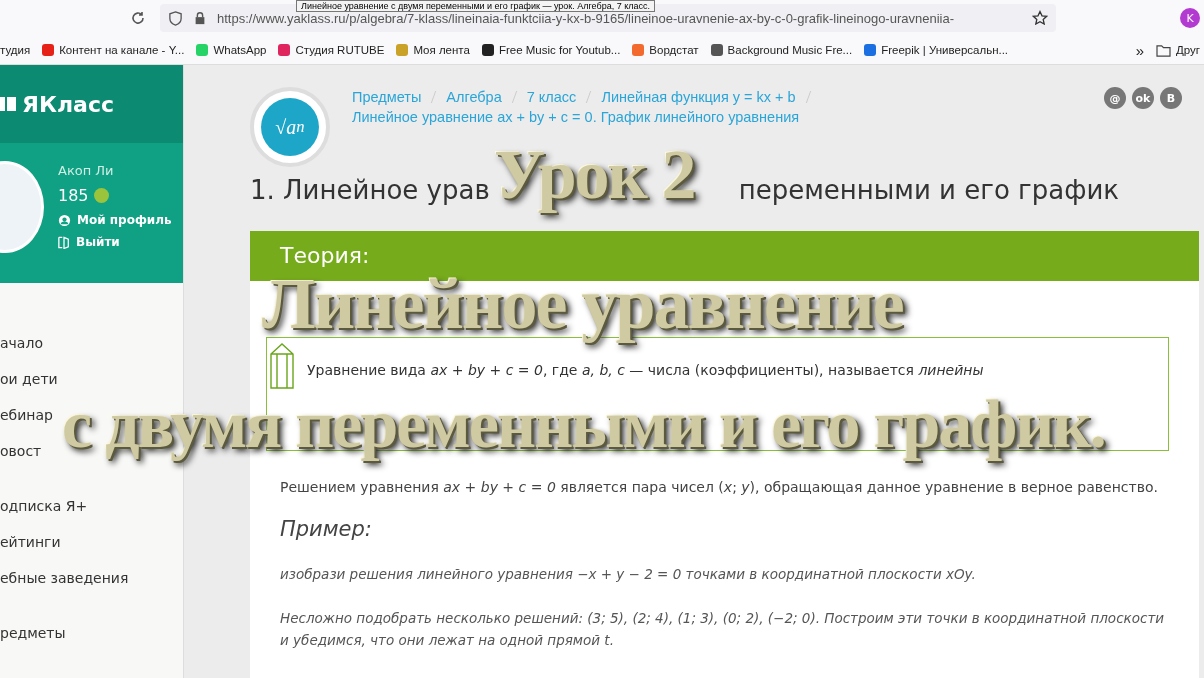  What do you see at coordinates (723, 629) in the screenshot?
I see `example-text: Несложно подобрать несколько решений: (3; 5), (2; 4), (1; 3), (0; 2), (−2; 0). Построим эти точки в координатной плоскости и убедимся, что они лежат на одной прямой t.` at bounding box center [723, 629].